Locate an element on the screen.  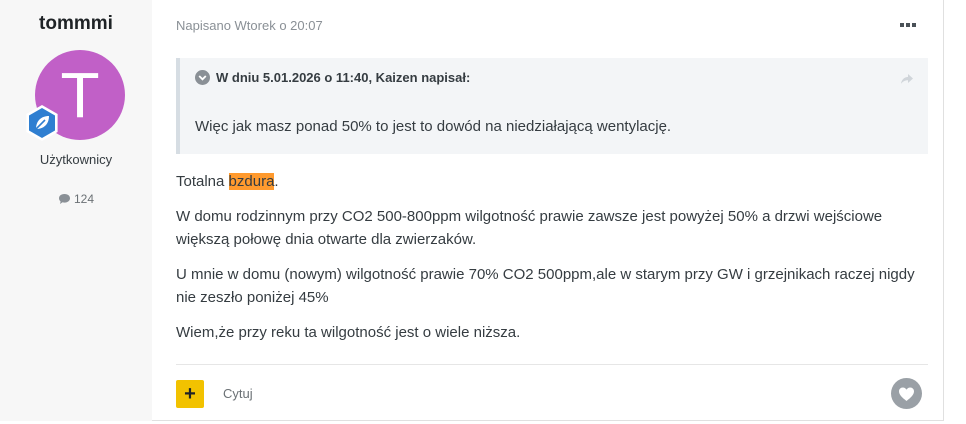
comment-icon is located at coordinates (64, 199).